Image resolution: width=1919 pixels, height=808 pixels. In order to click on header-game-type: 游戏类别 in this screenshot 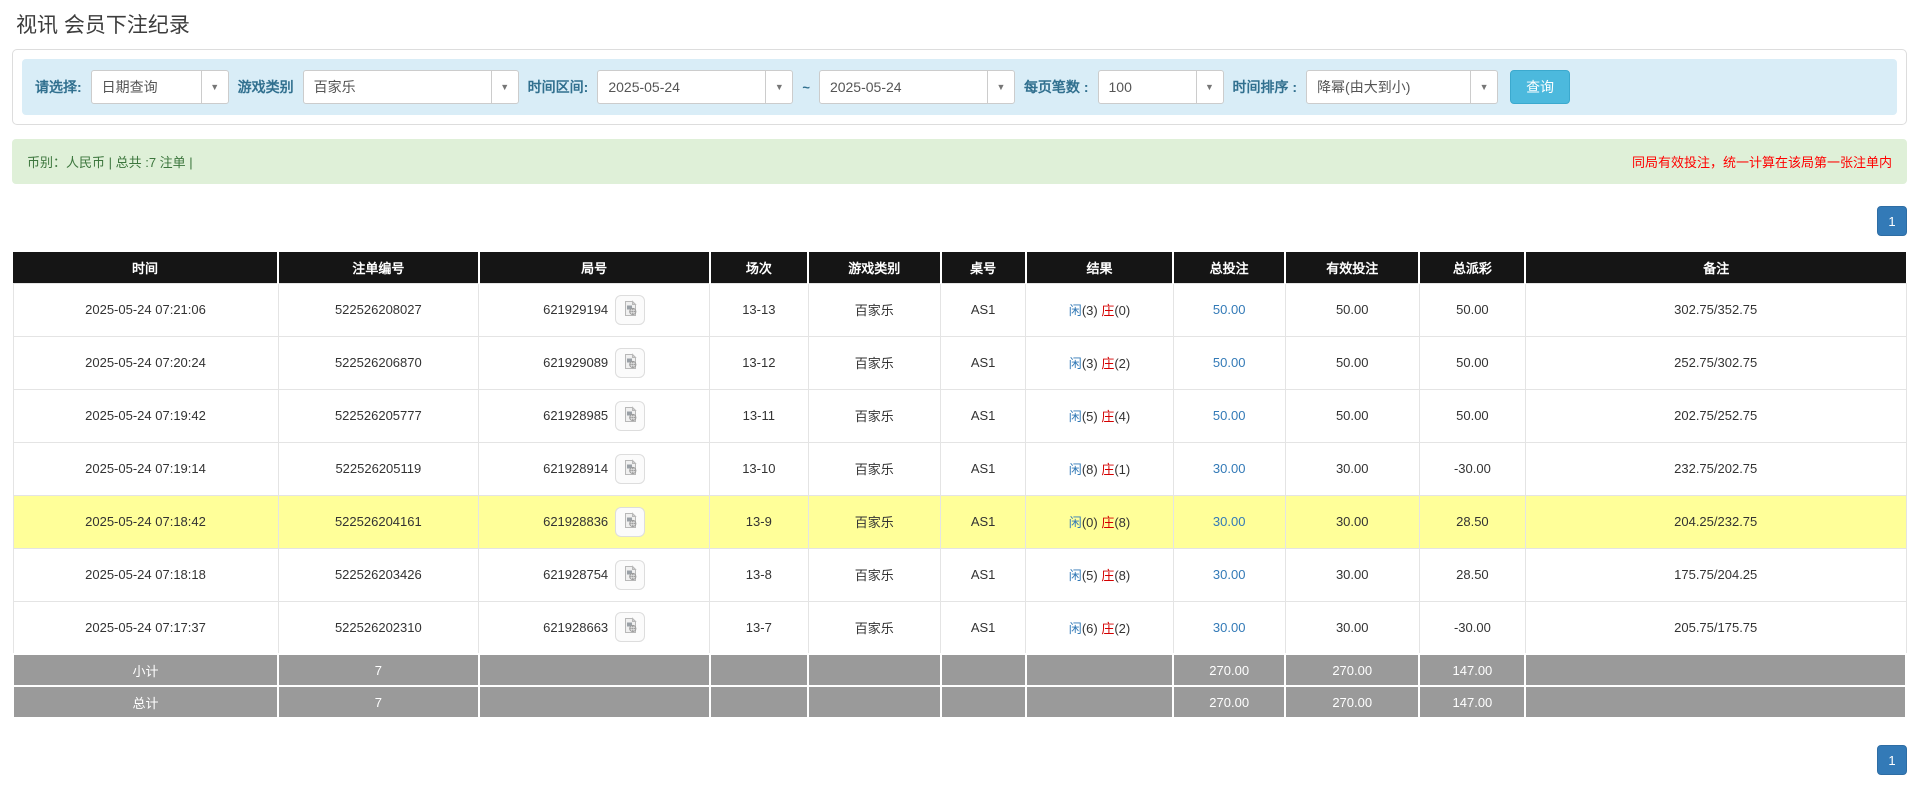, I will do `click(875, 267)`.